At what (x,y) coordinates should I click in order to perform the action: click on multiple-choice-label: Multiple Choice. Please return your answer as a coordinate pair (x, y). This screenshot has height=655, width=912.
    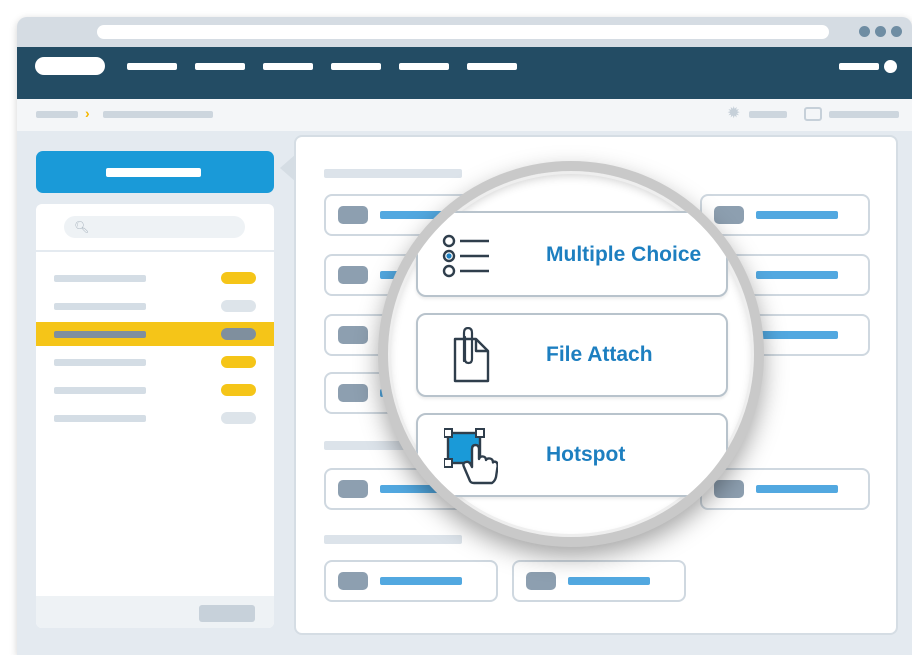
    Looking at the image, I should click on (624, 254).